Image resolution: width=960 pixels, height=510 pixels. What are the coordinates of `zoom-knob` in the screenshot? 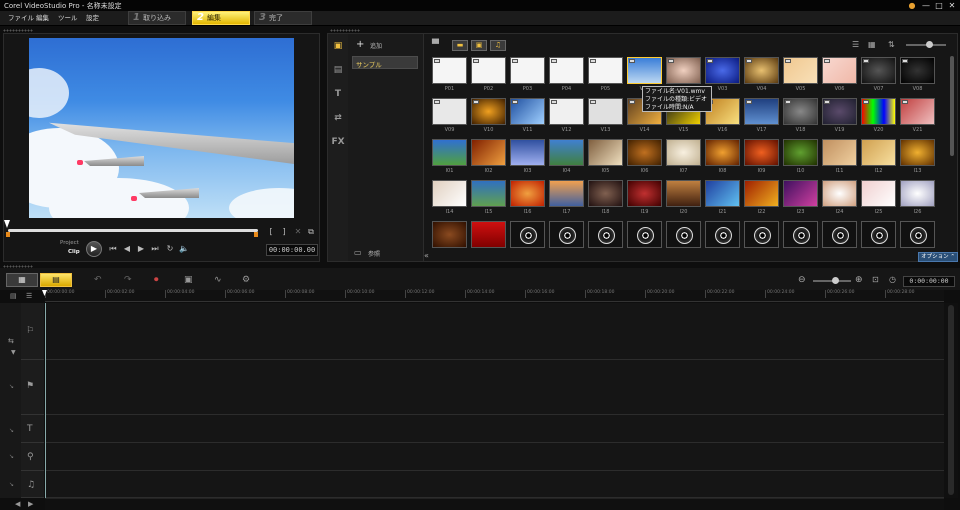 It's located at (835, 280).